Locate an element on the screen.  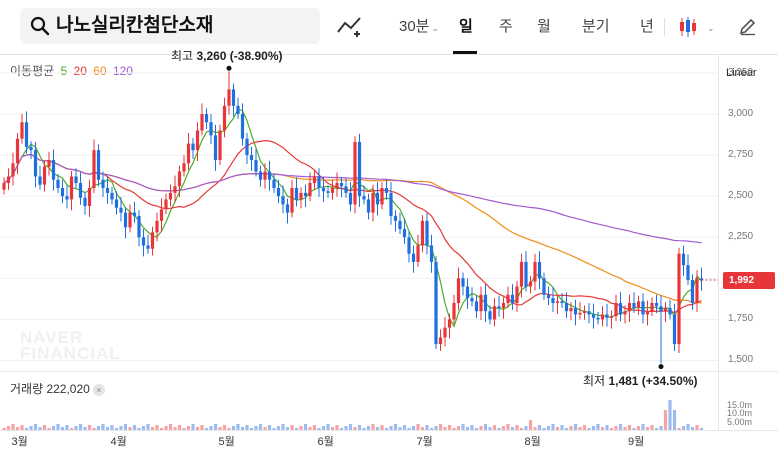
pencil-icon is located at coordinates (748, 26).